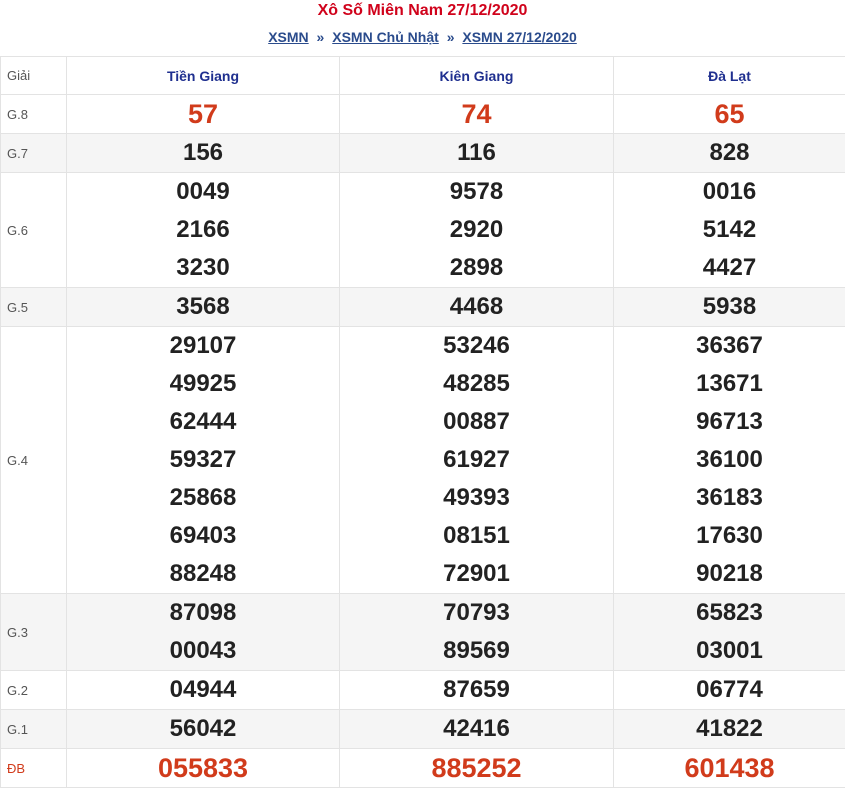 This screenshot has width=845, height=788. I want to click on result-number: 61927, so click(476, 459).